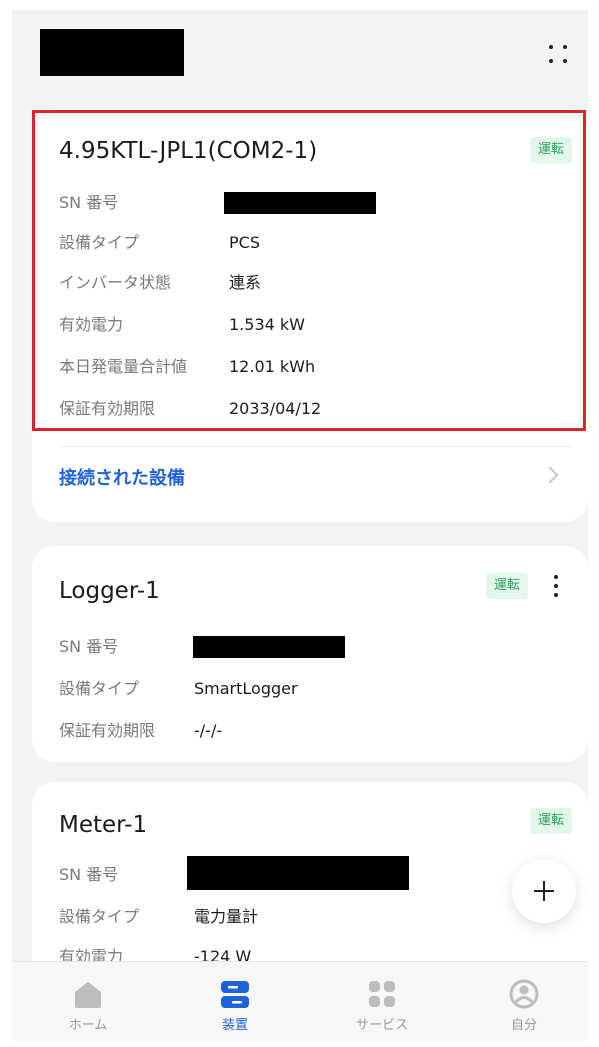 The width and height of the screenshot is (599, 1047). Describe the element at coordinates (246, 688) in the screenshot. I see `row-value: SmartLogger` at that location.